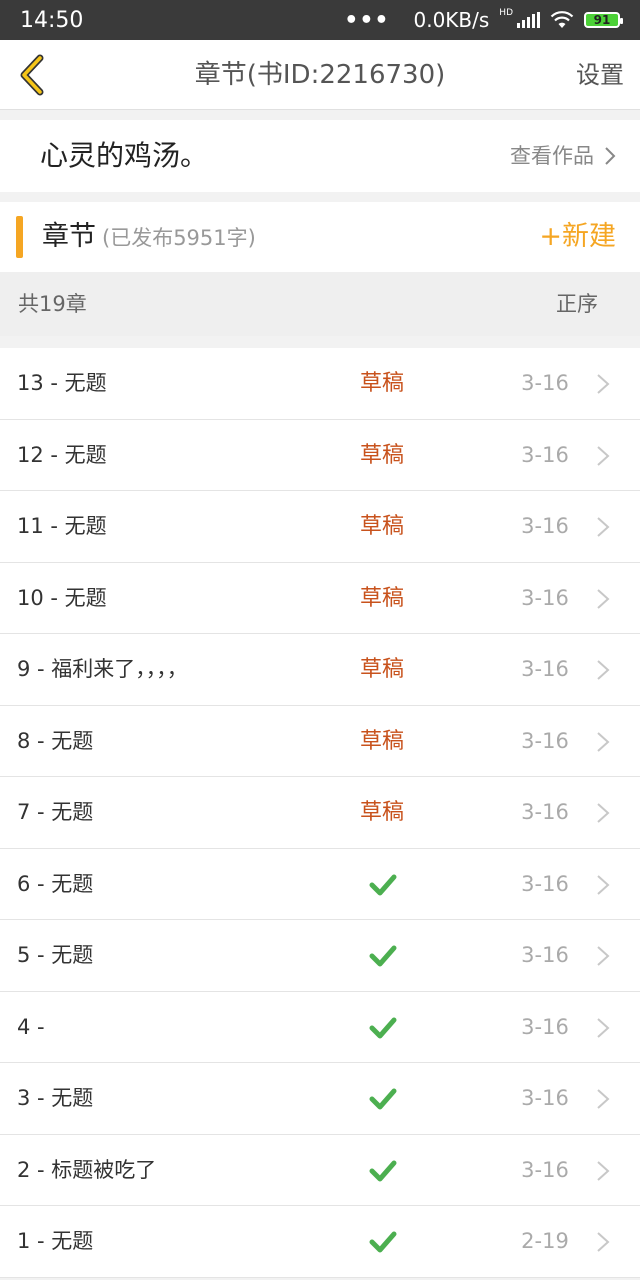 The width and height of the screenshot is (640, 1280). I want to click on chapter-row: 5 - 无题 3-16, so click(320, 956).